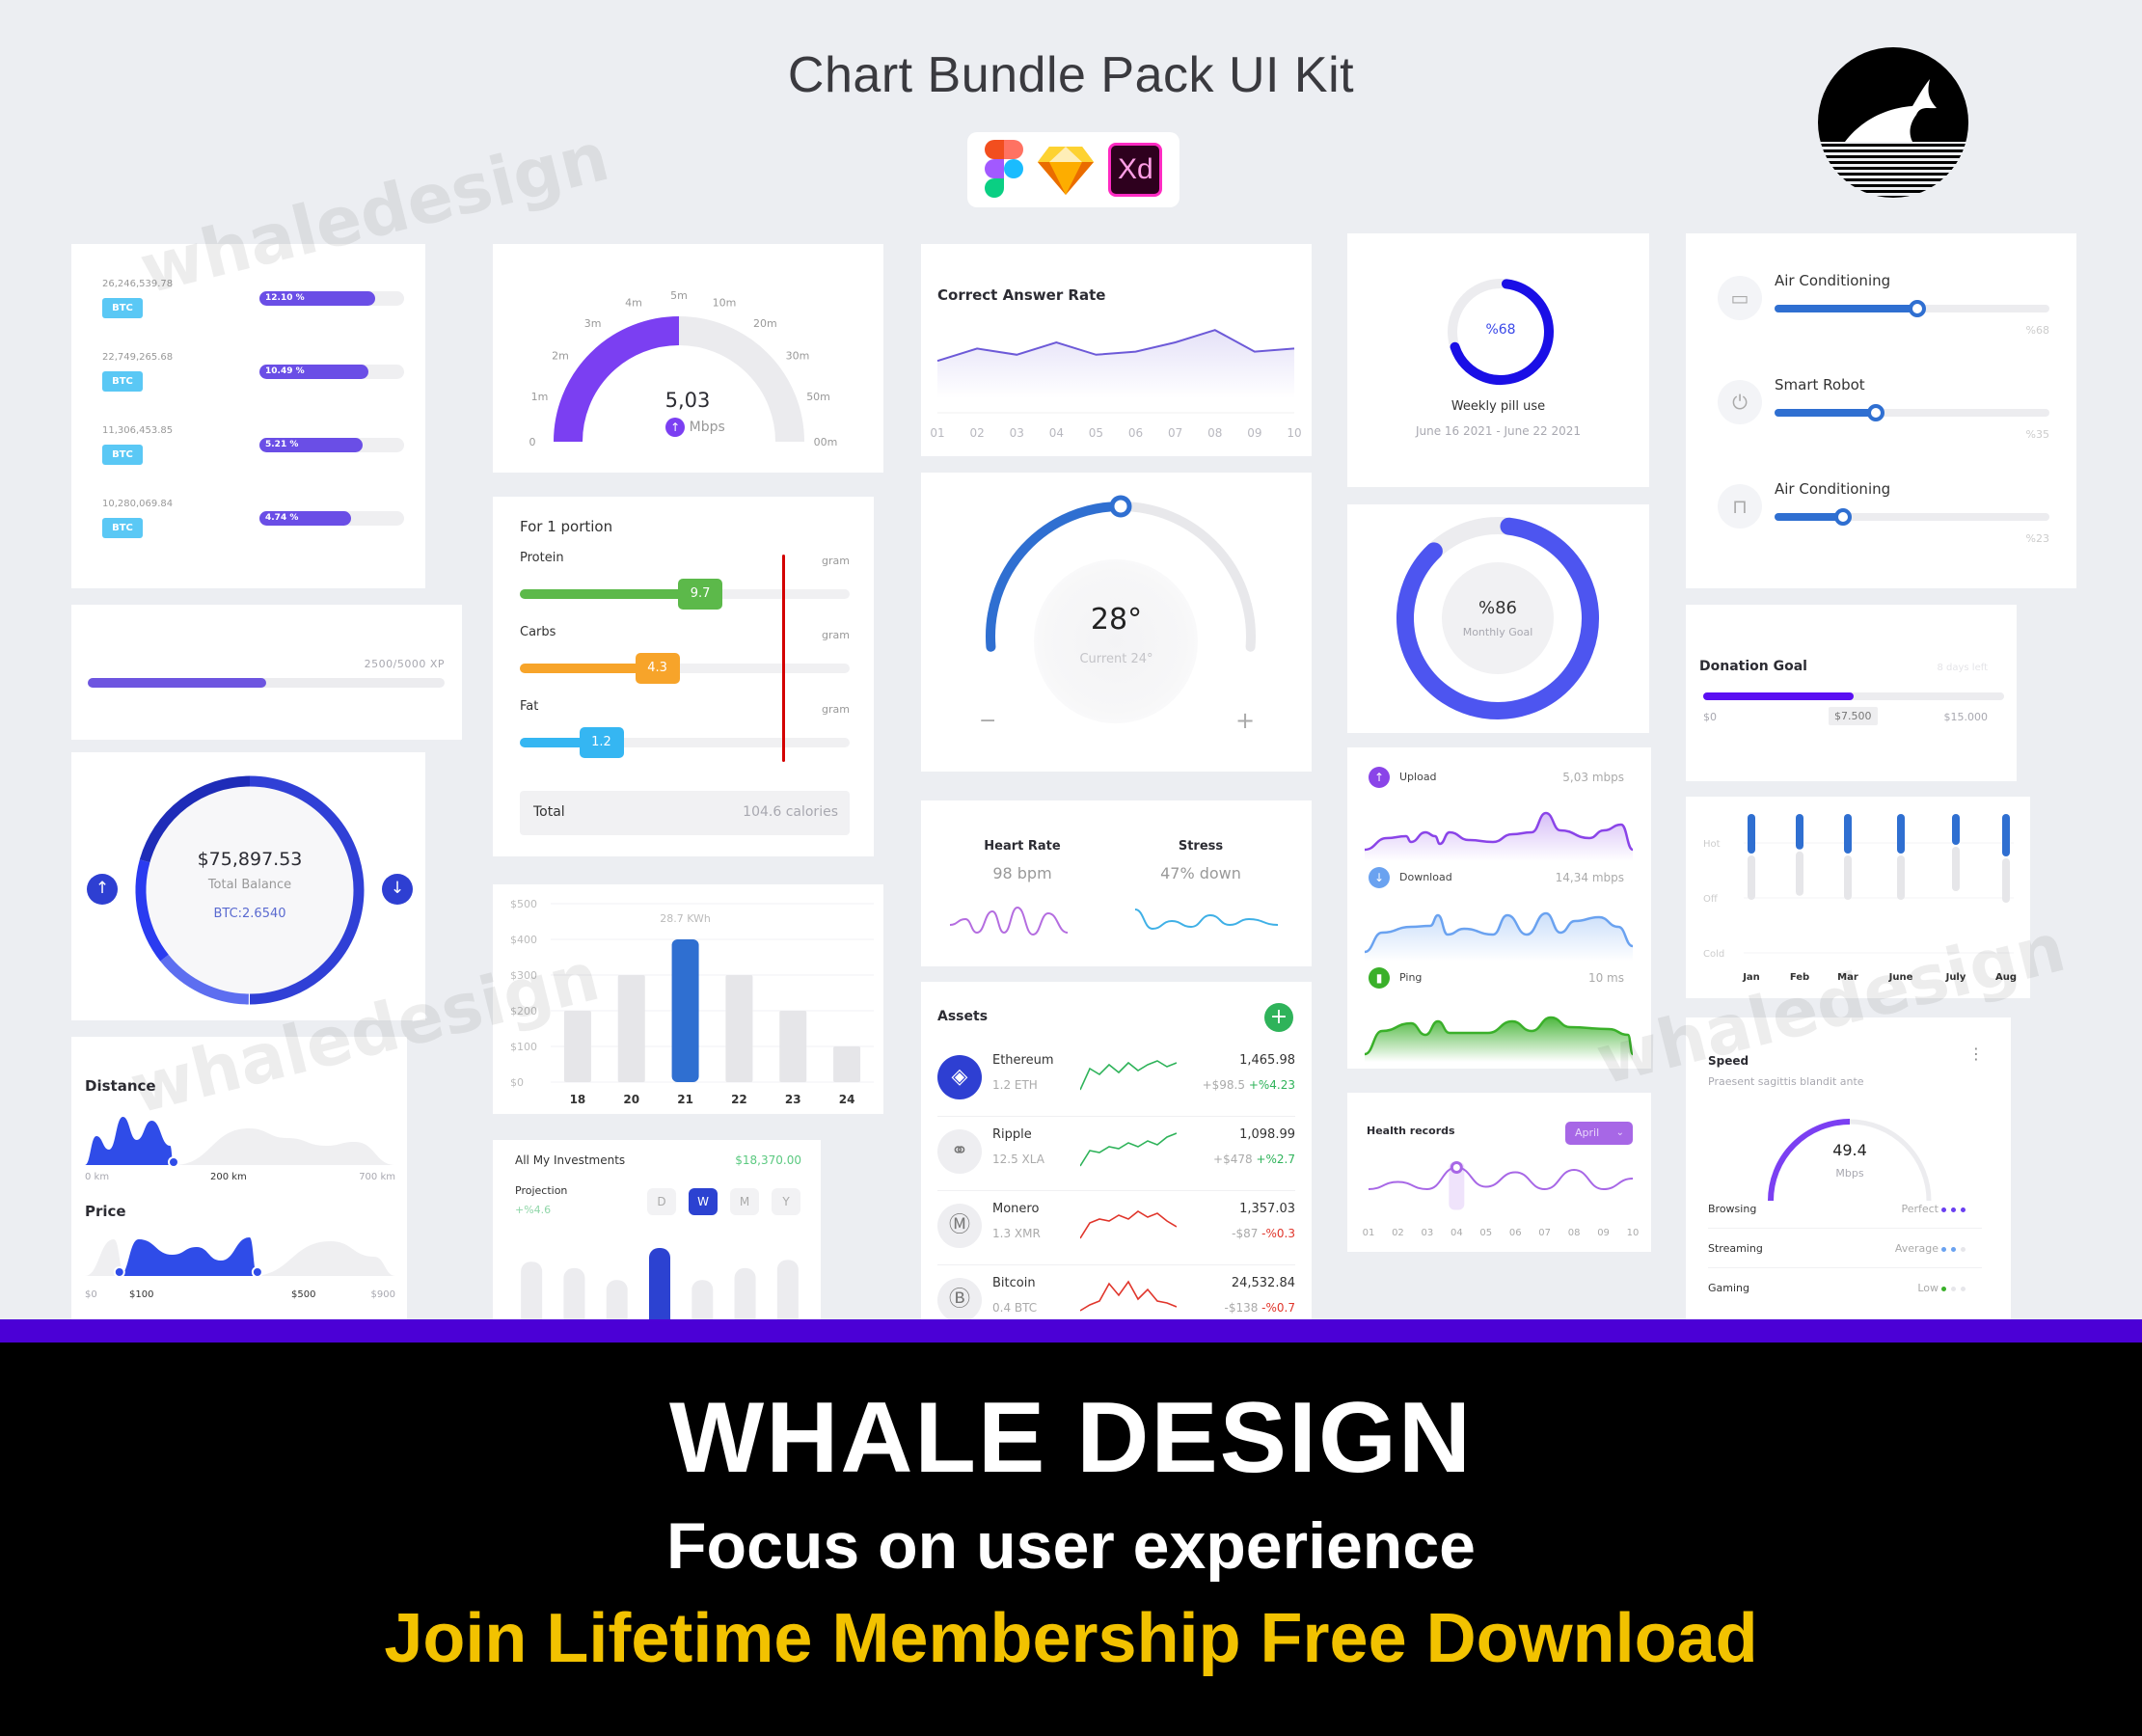 The image size is (2142, 1736). I want to click on asset-name: Ripple, so click(1012, 1134).